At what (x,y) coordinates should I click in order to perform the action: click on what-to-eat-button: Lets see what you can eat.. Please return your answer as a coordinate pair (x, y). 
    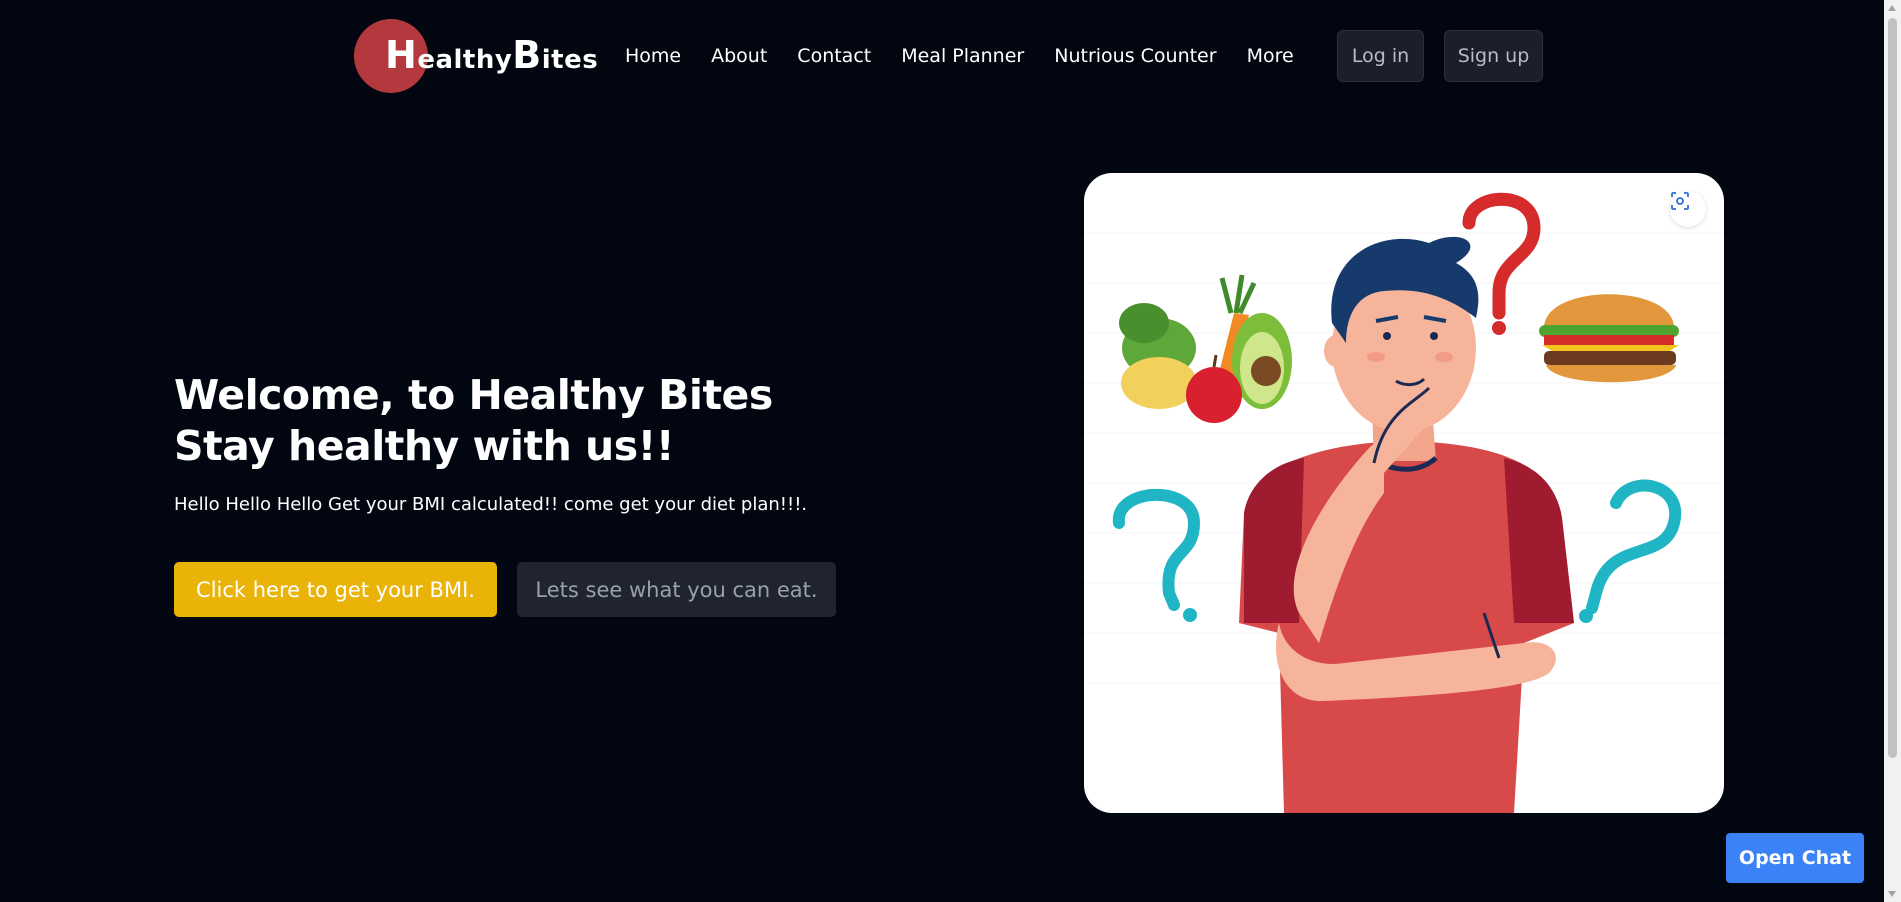
    Looking at the image, I should click on (676, 589).